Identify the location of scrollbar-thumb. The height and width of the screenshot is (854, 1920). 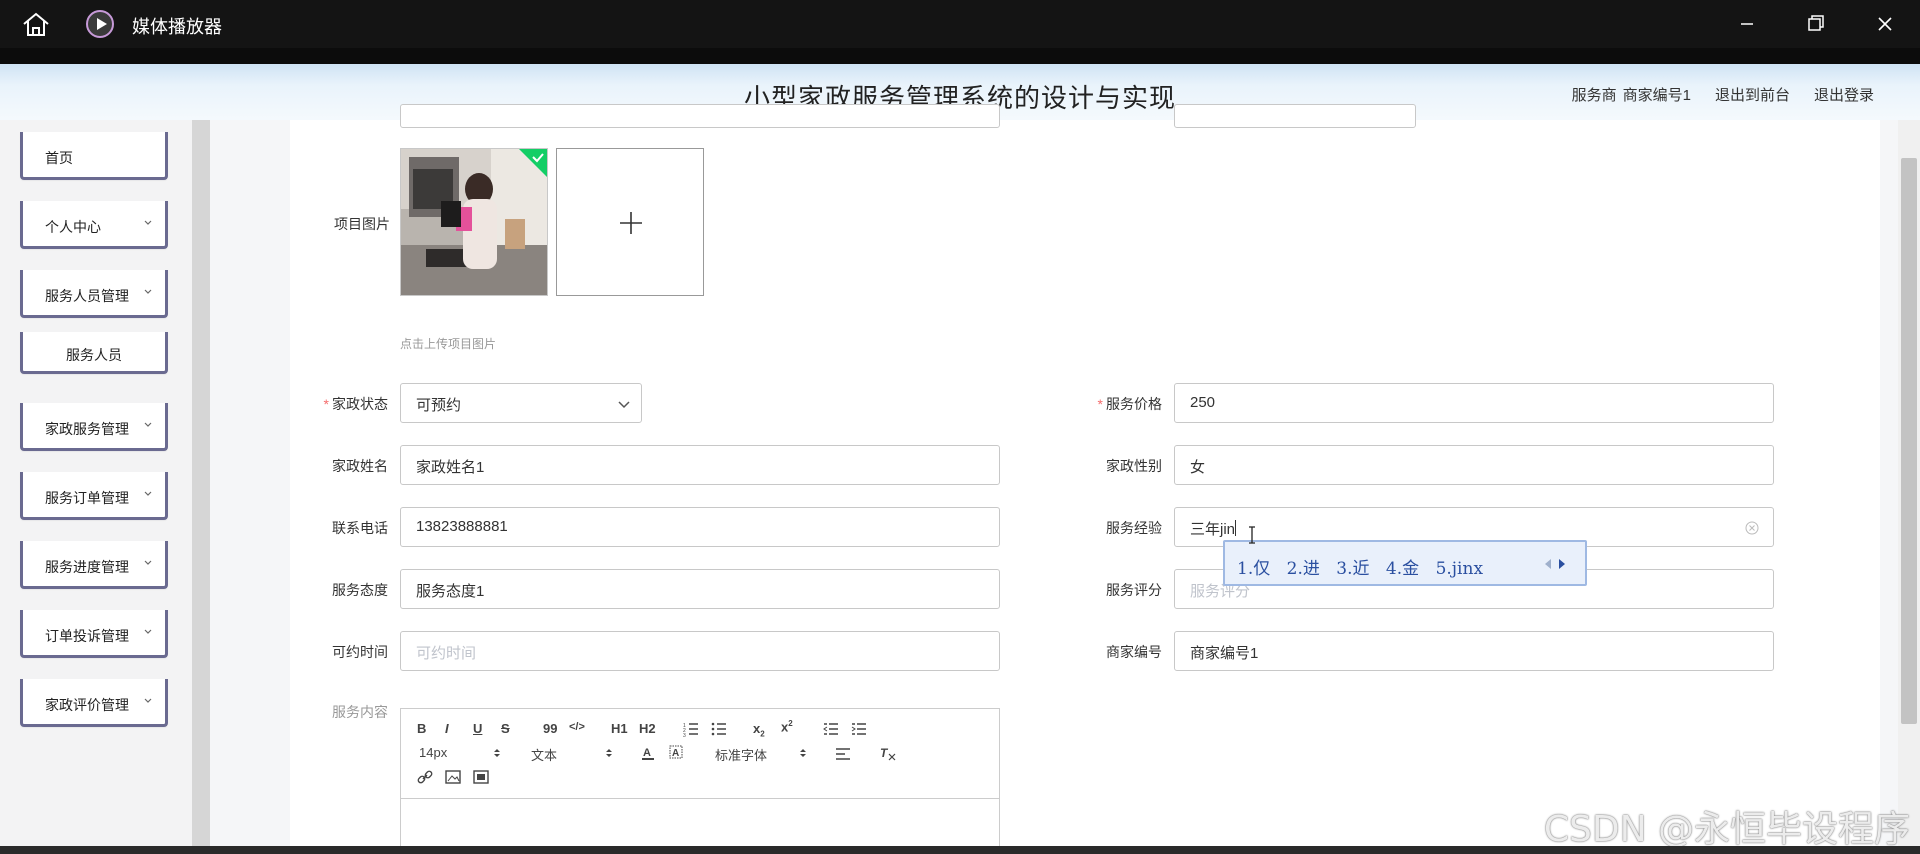
(1909, 441).